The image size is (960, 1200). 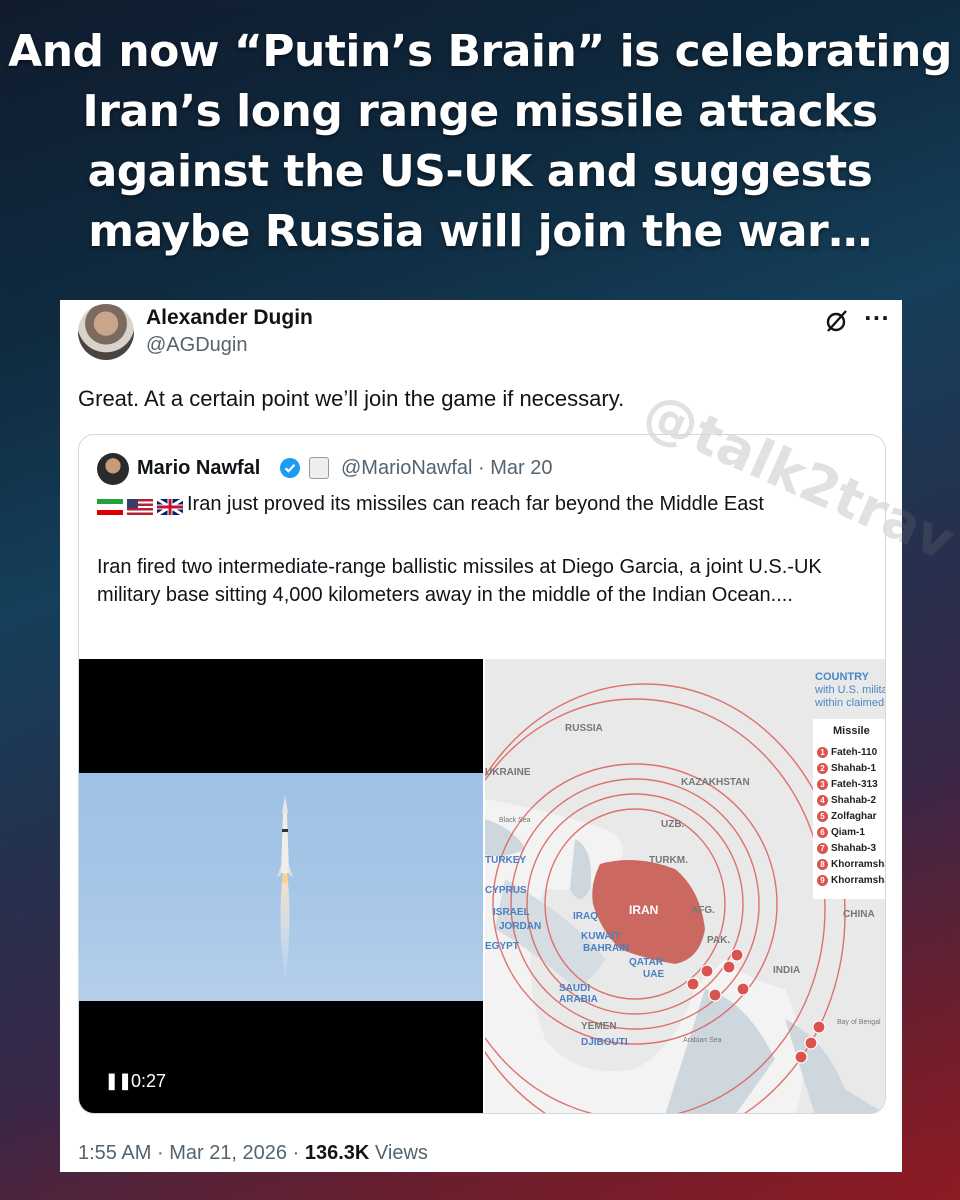 What do you see at coordinates (599, 1026) in the screenshot?
I see `map-label-yemen: YEMEN` at bounding box center [599, 1026].